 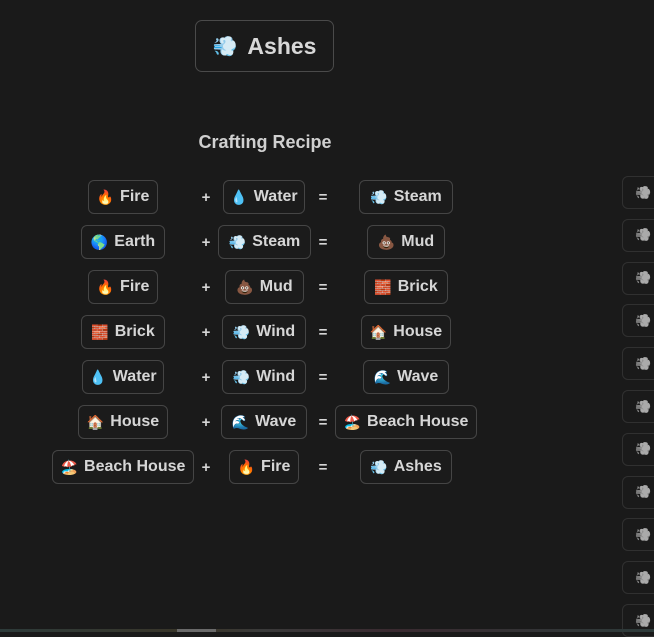 What do you see at coordinates (135, 421) in the screenshot?
I see `element-label: House` at bounding box center [135, 421].